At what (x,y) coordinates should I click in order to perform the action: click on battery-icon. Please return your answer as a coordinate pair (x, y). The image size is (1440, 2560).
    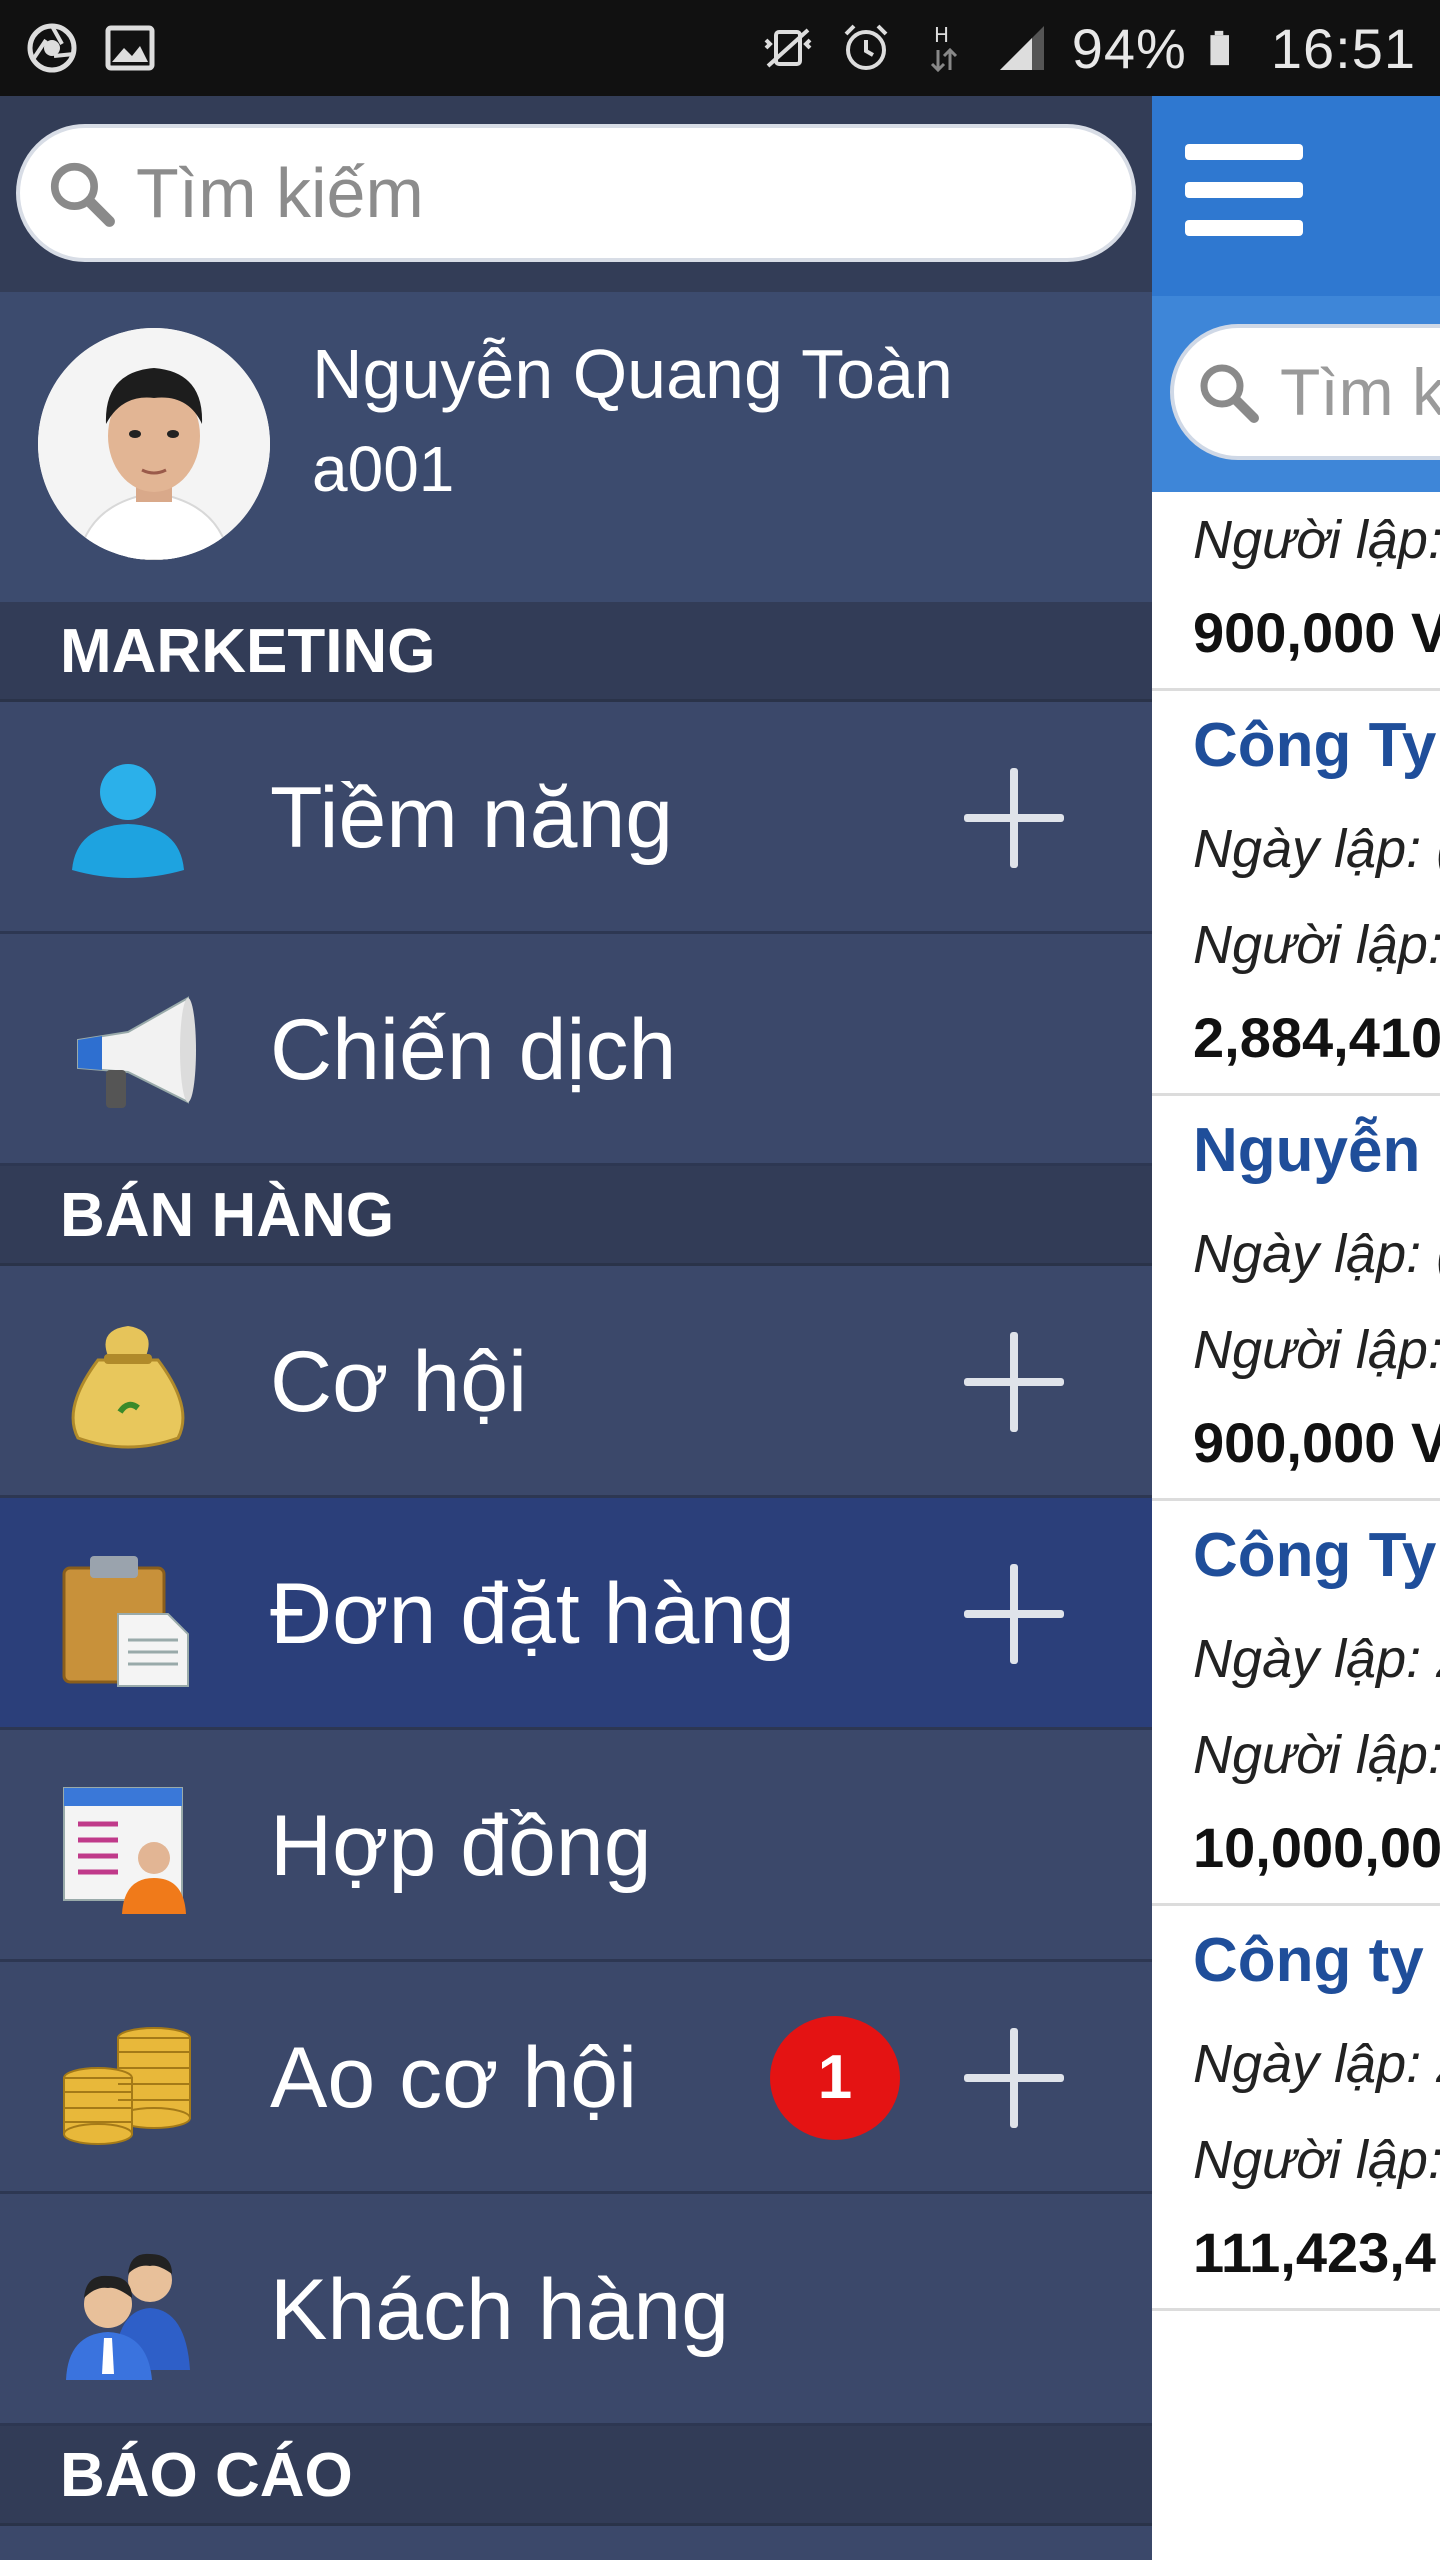
    Looking at the image, I should click on (1219, 48).